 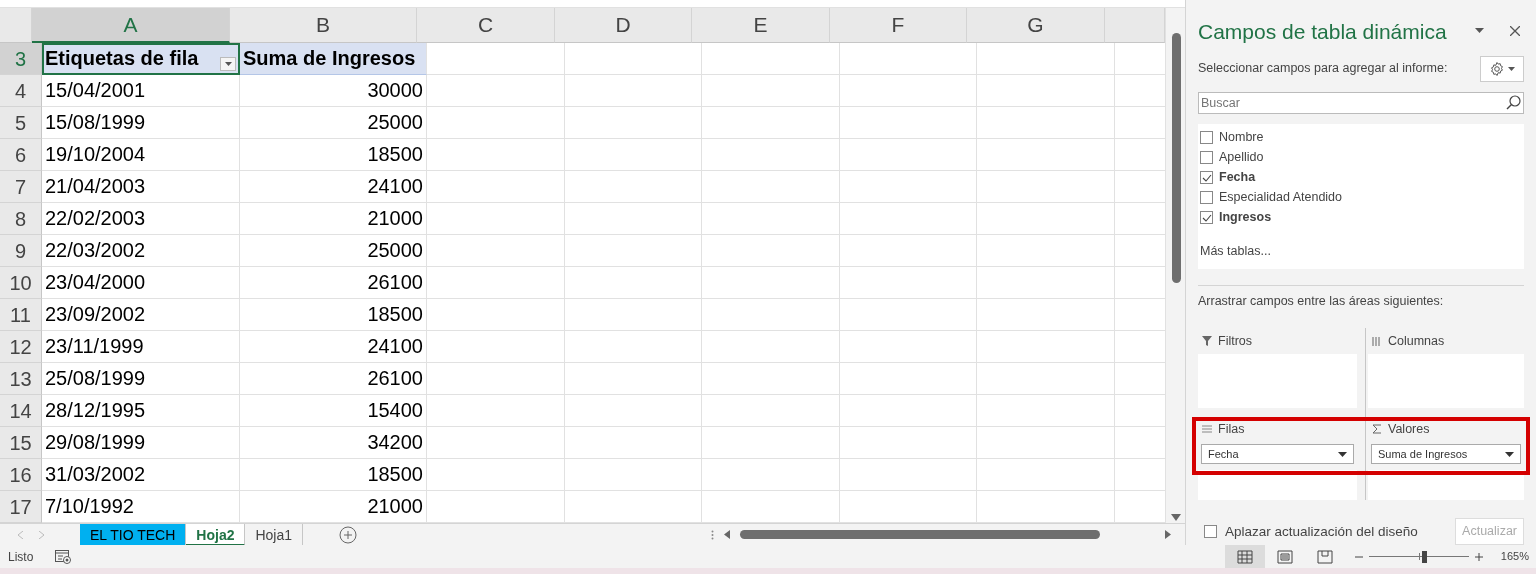 I want to click on row-header: 7, so click(x=21, y=187).